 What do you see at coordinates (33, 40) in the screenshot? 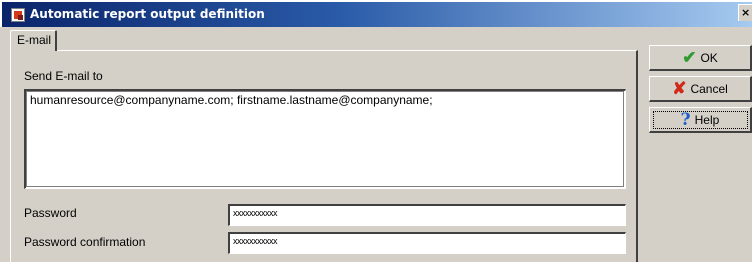
I see `tab-email: E-mail` at bounding box center [33, 40].